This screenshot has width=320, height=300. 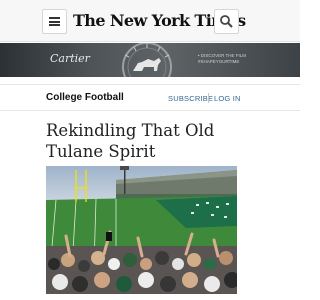 I want to click on search-icon, so click(x=226, y=21).